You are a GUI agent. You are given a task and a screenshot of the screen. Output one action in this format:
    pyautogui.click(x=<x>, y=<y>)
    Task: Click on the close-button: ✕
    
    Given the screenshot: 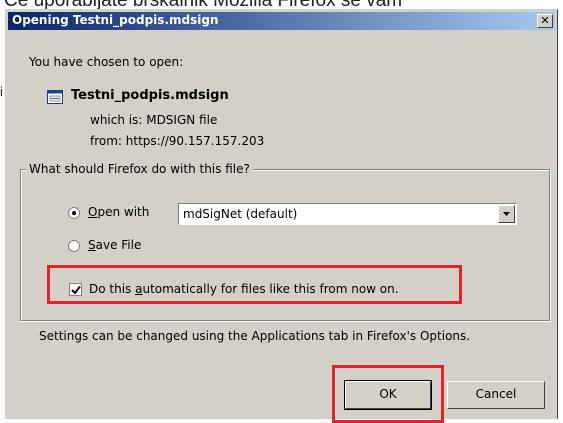 What is the action you would take?
    pyautogui.click(x=545, y=21)
    